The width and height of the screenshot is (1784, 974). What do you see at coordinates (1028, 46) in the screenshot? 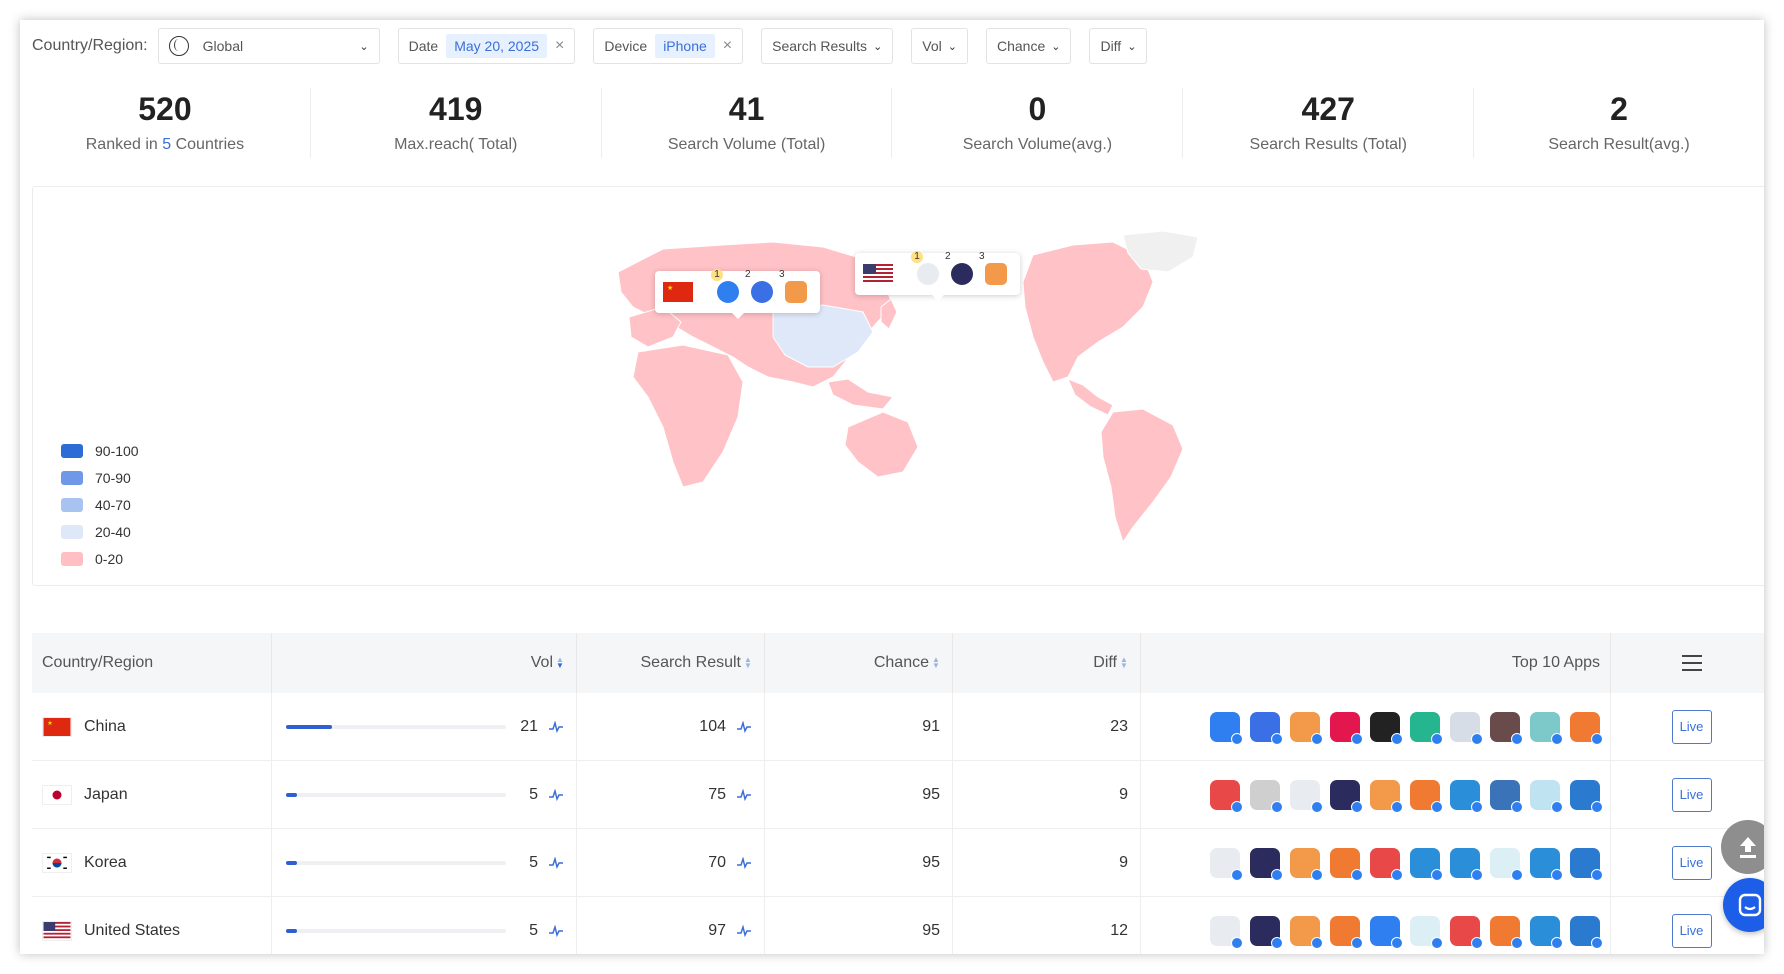
I see `chance-filter: Chance ⌄` at bounding box center [1028, 46].